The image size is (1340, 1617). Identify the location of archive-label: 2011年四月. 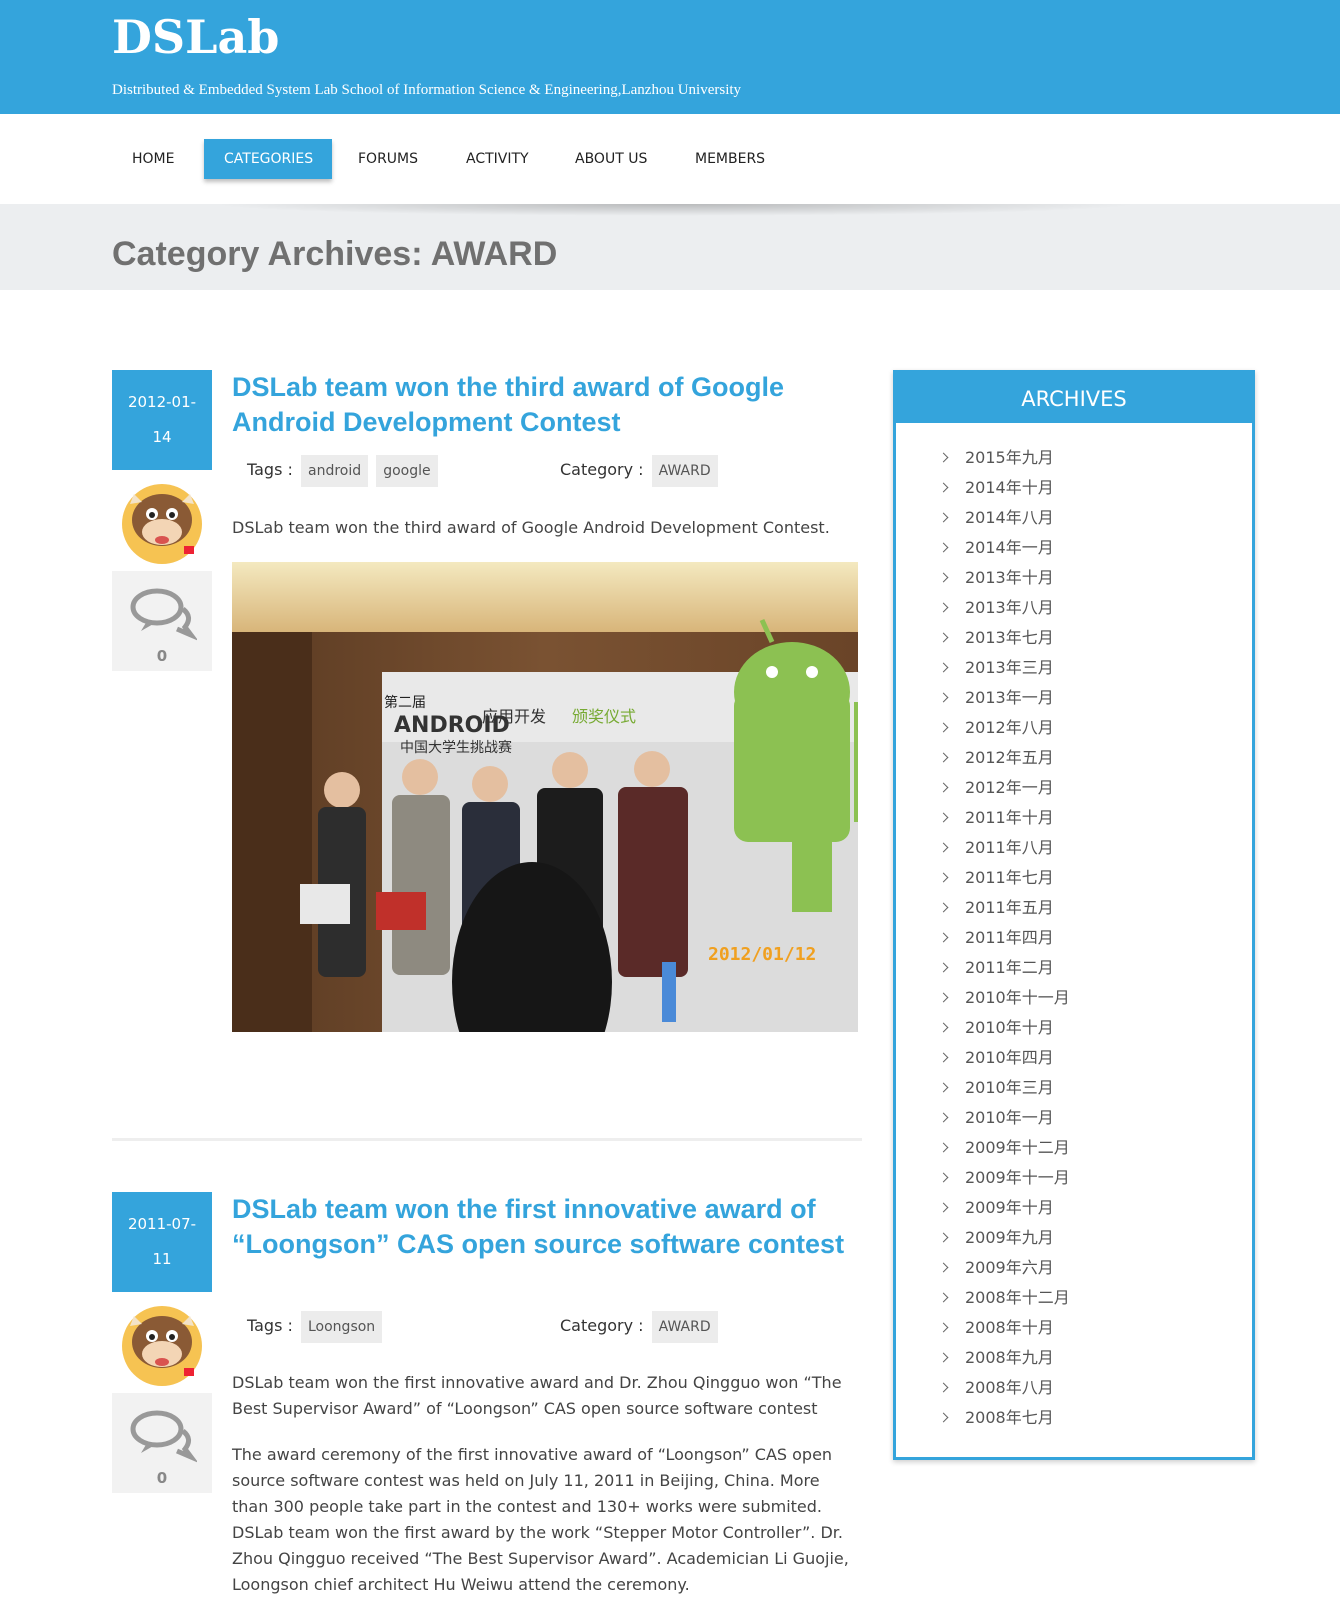
(1009, 937).